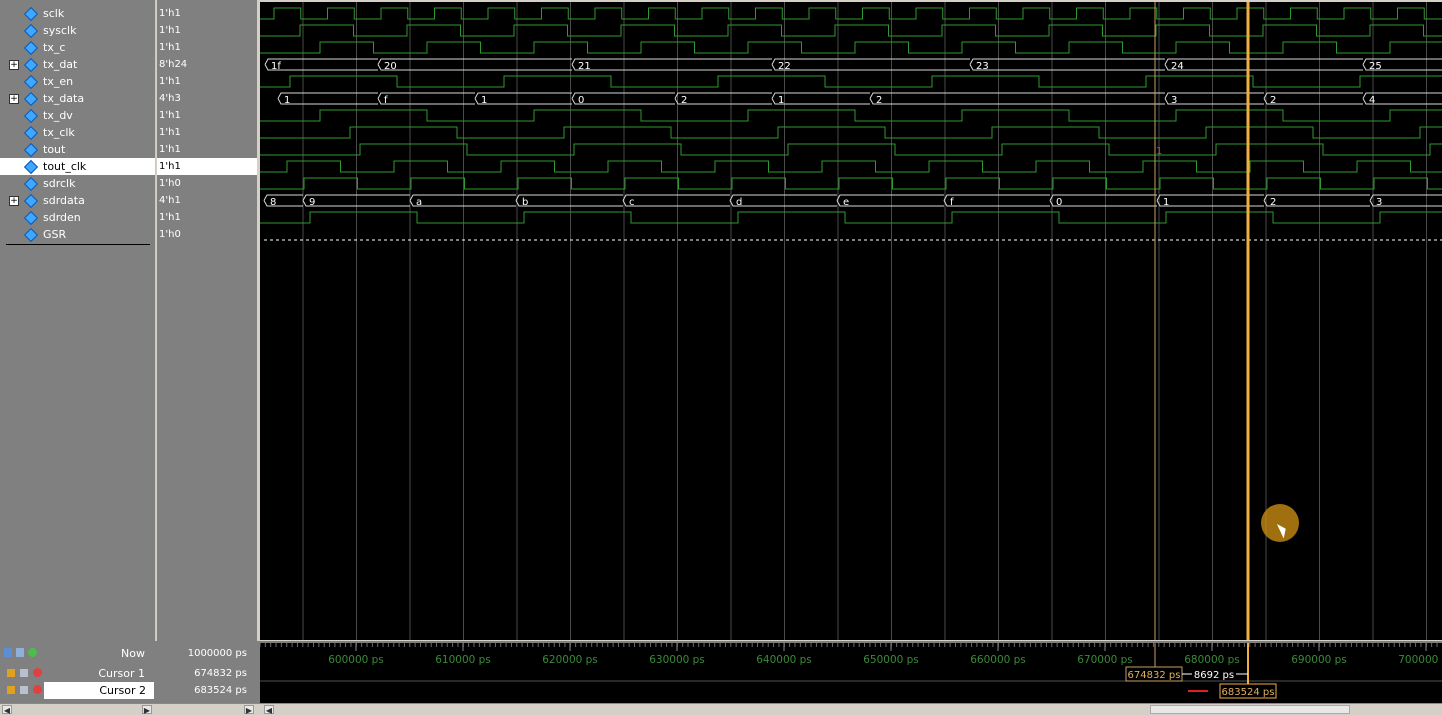  Describe the element at coordinates (846, 202) in the screenshot. I see `bus-value: e` at that location.